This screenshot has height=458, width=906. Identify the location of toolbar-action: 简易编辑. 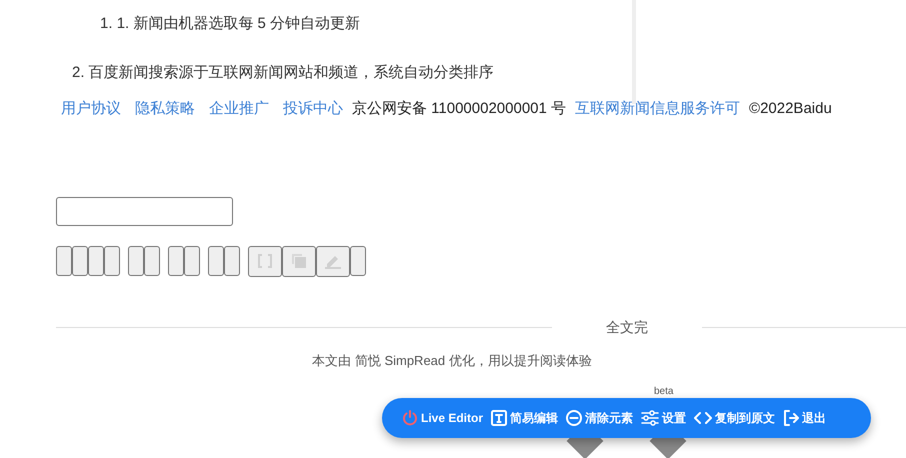
(524, 418).